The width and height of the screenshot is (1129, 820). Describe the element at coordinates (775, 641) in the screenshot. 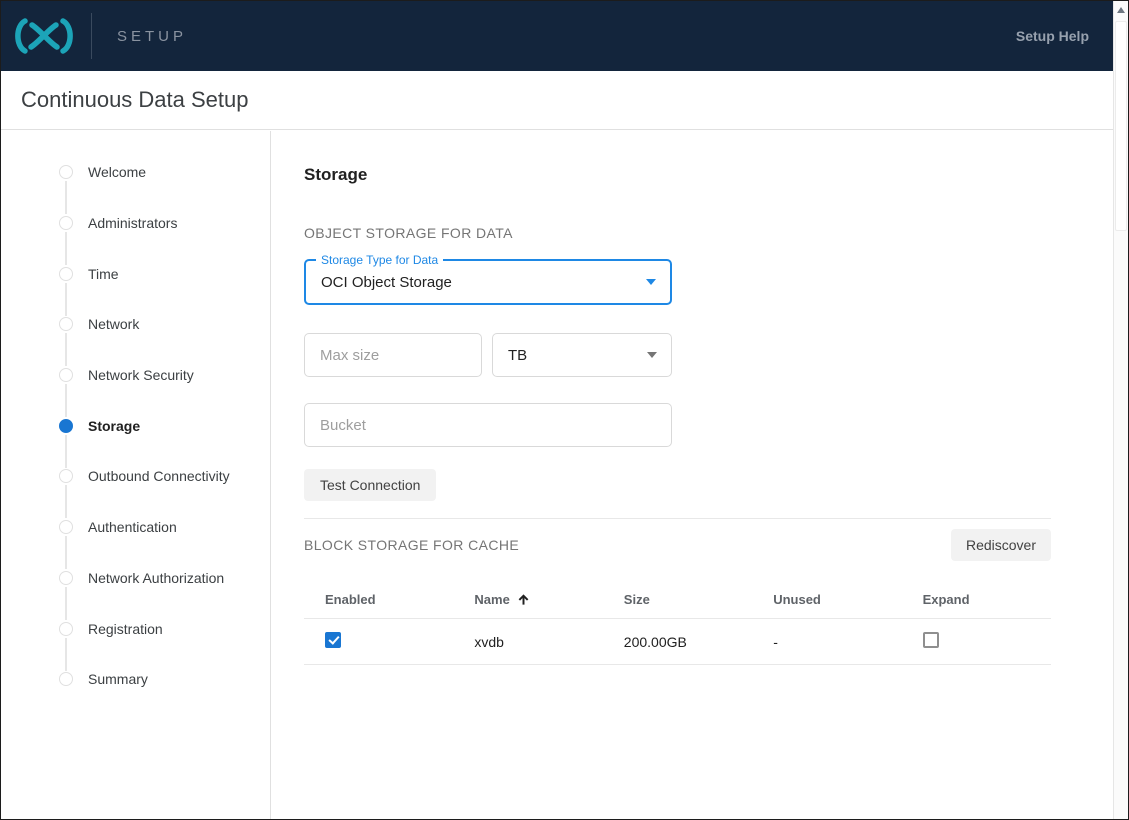

I see `device-unused-cell: -` at that location.